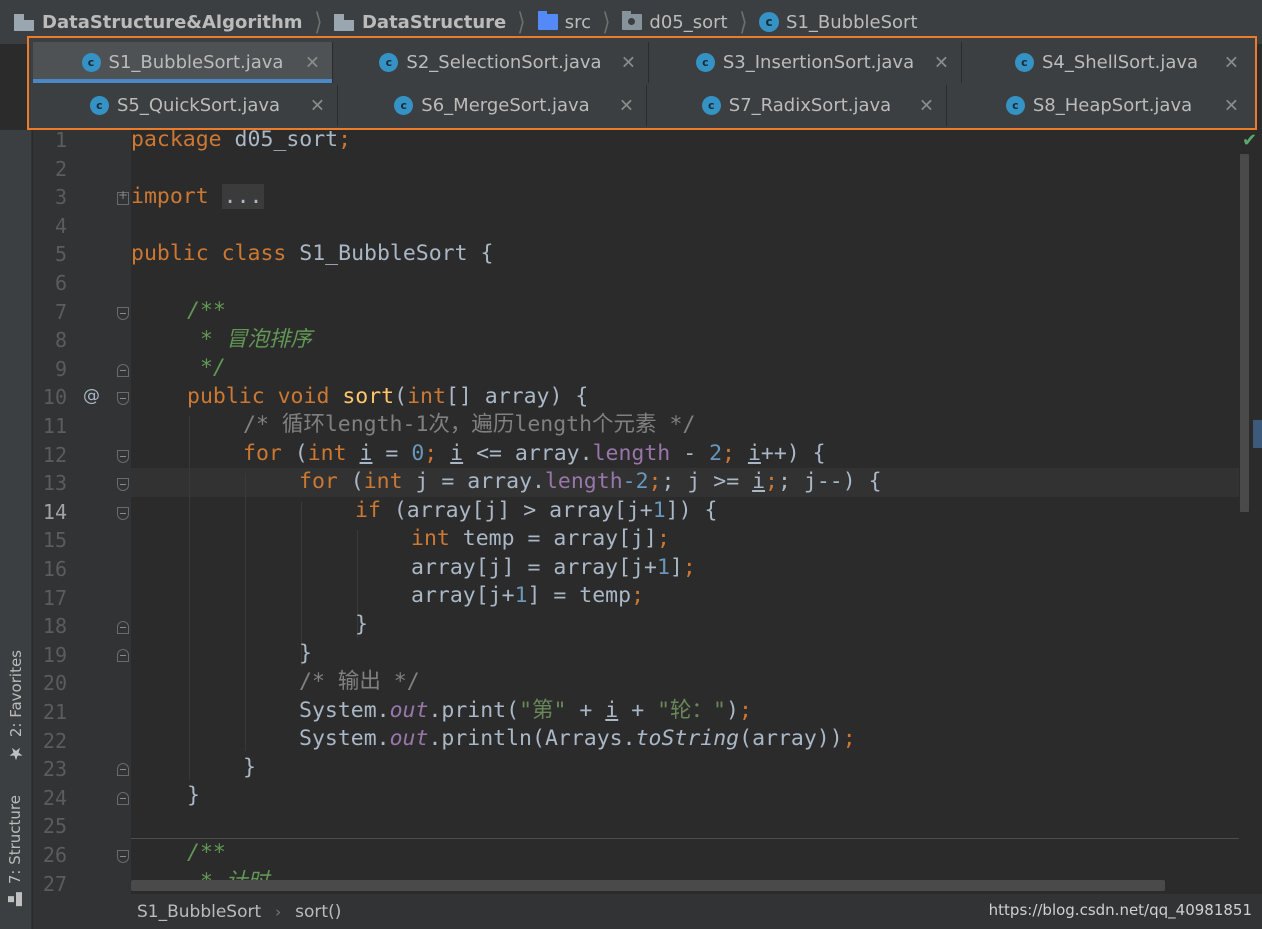 The height and width of the screenshot is (929, 1262). I want to click on code-line-17: array[j] = array[j+1];, so click(553, 567).